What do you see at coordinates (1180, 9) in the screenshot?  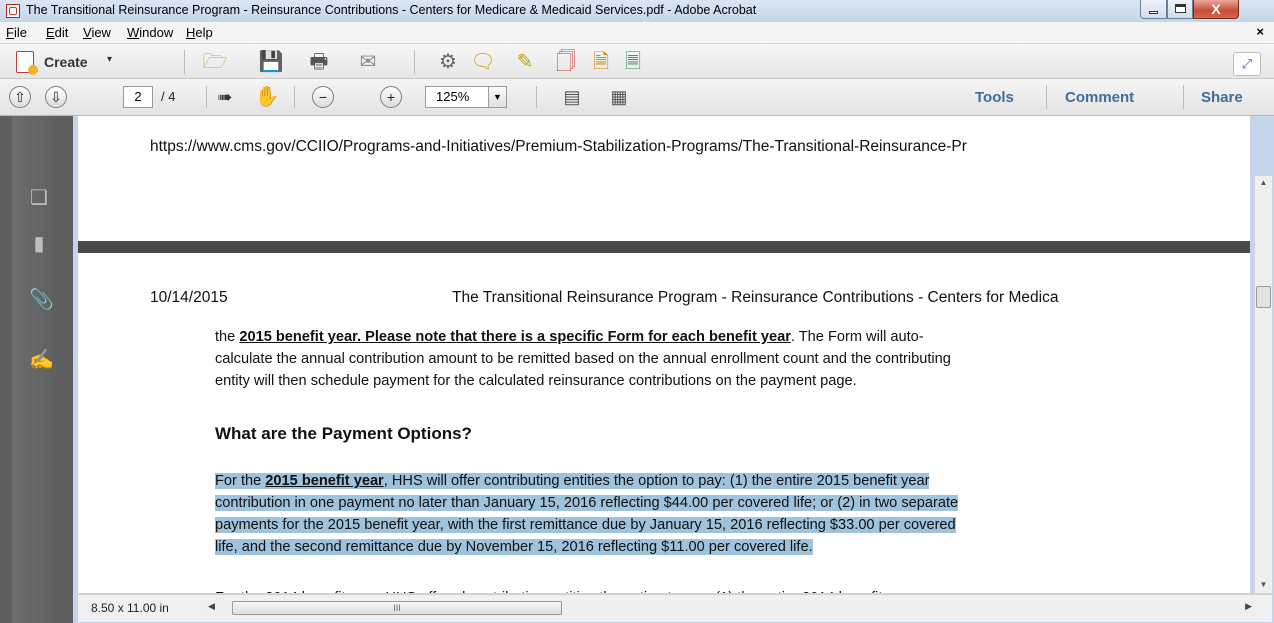 I see `maximize-button` at bounding box center [1180, 9].